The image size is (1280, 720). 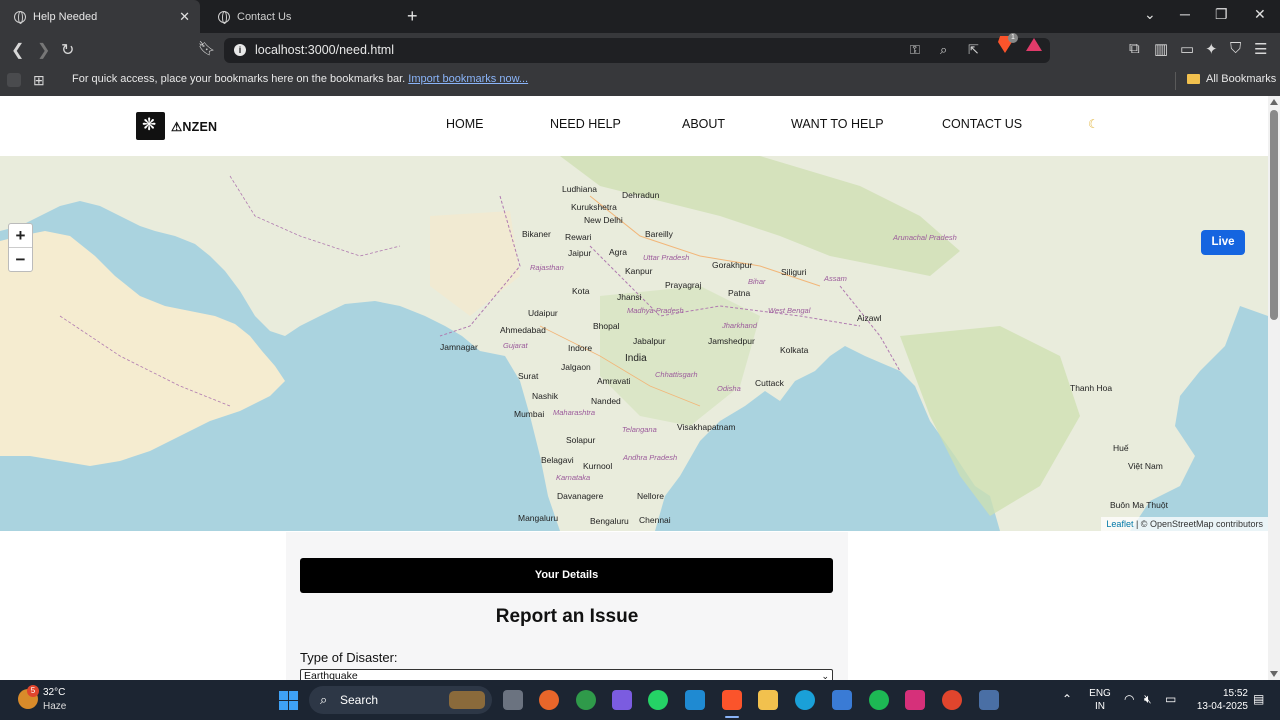 What do you see at coordinates (1187, 49) in the screenshot?
I see `wallet-icon: ▭` at bounding box center [1187, 49].